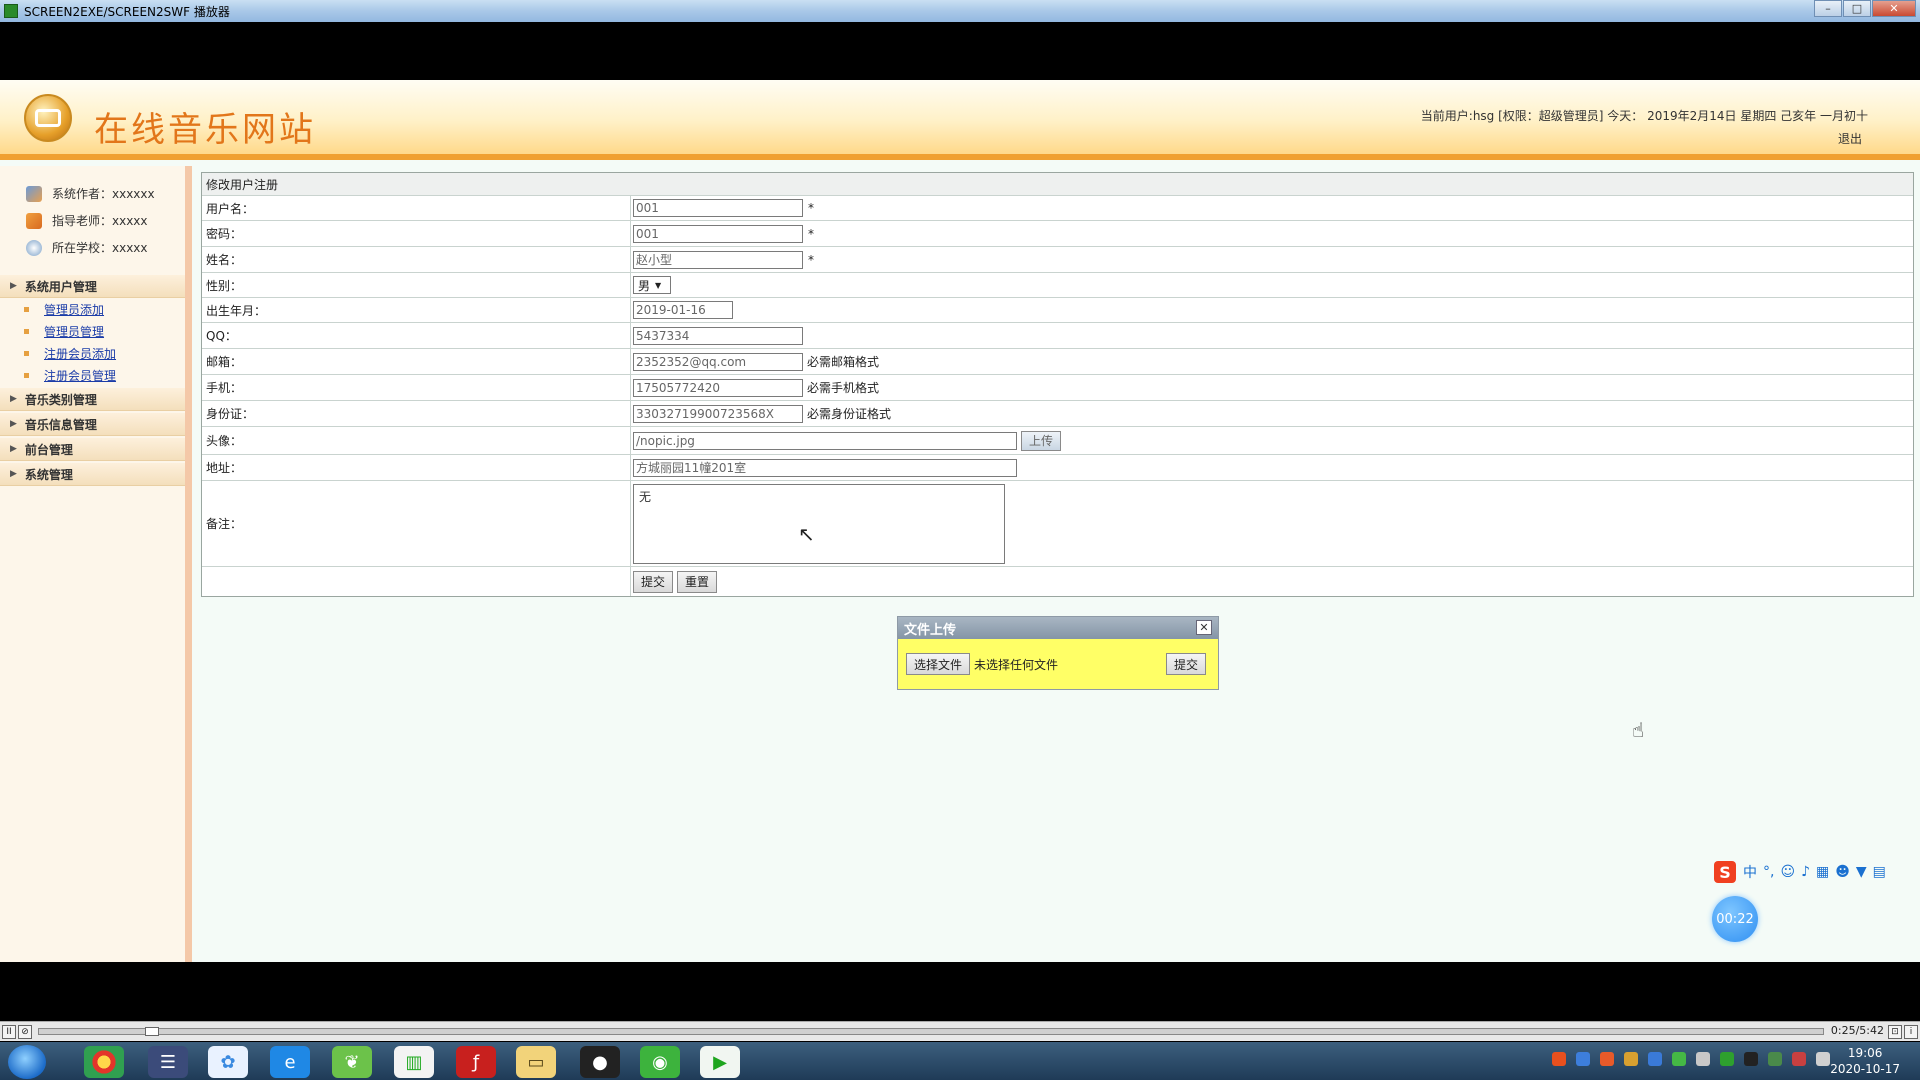 Image resolution: width=1920 pixels, height=1080 pixels. What do you see at coordinates (1768, 872) in the screenshot?
I see `punctuation-icon: °,` at bounding box center [1768, 872].